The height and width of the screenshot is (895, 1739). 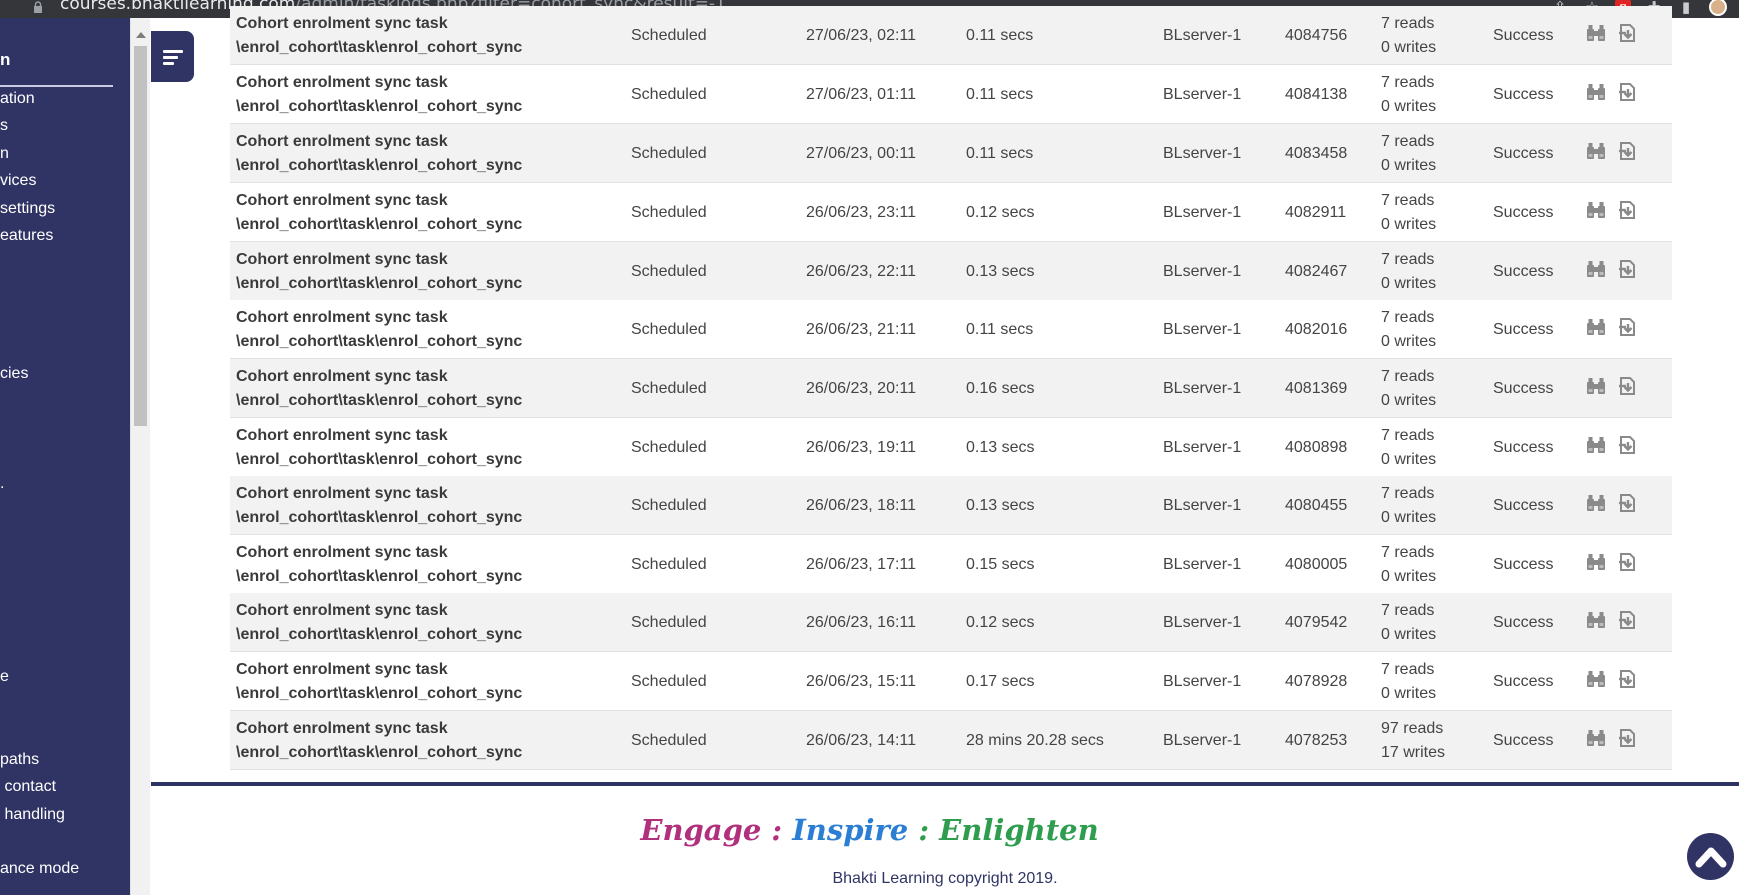 I want to click on start-time: 27/06/23, 00:11, so click(x=861, y=153).